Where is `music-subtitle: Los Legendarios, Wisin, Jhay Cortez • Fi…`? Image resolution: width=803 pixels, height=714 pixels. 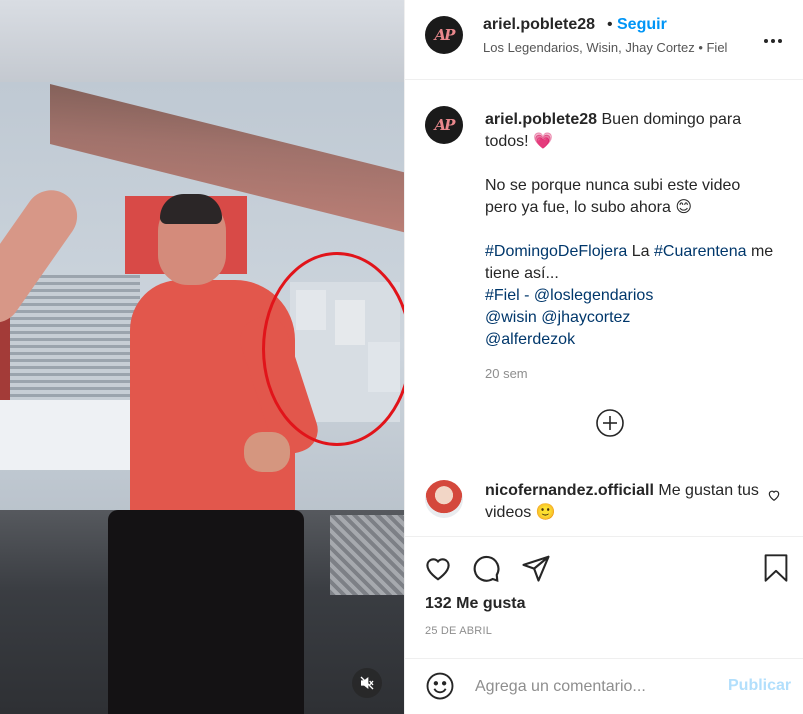
music-subtitle: Los Legendarios, Wisin, Jhay Cortez • Fi… is located at coordinates (605, 47).